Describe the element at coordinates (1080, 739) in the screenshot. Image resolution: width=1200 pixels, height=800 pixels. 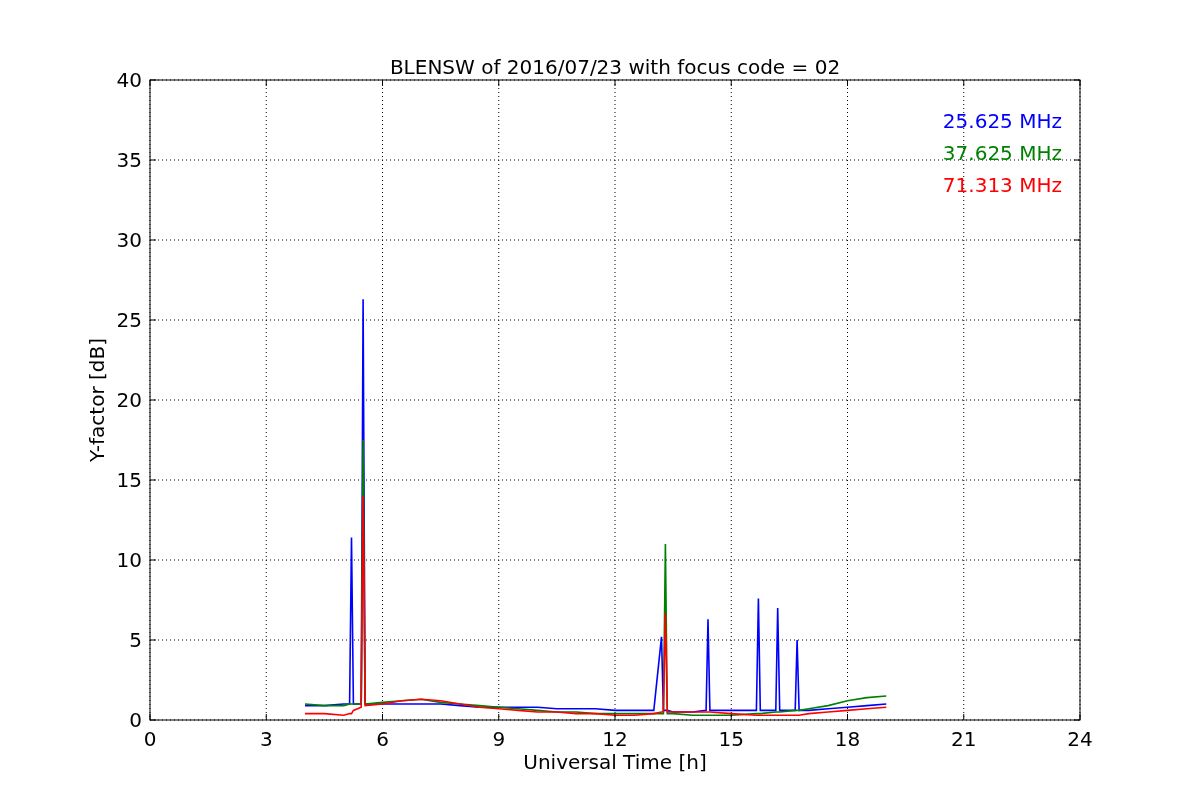
I see `tick-label: 24` at that location.